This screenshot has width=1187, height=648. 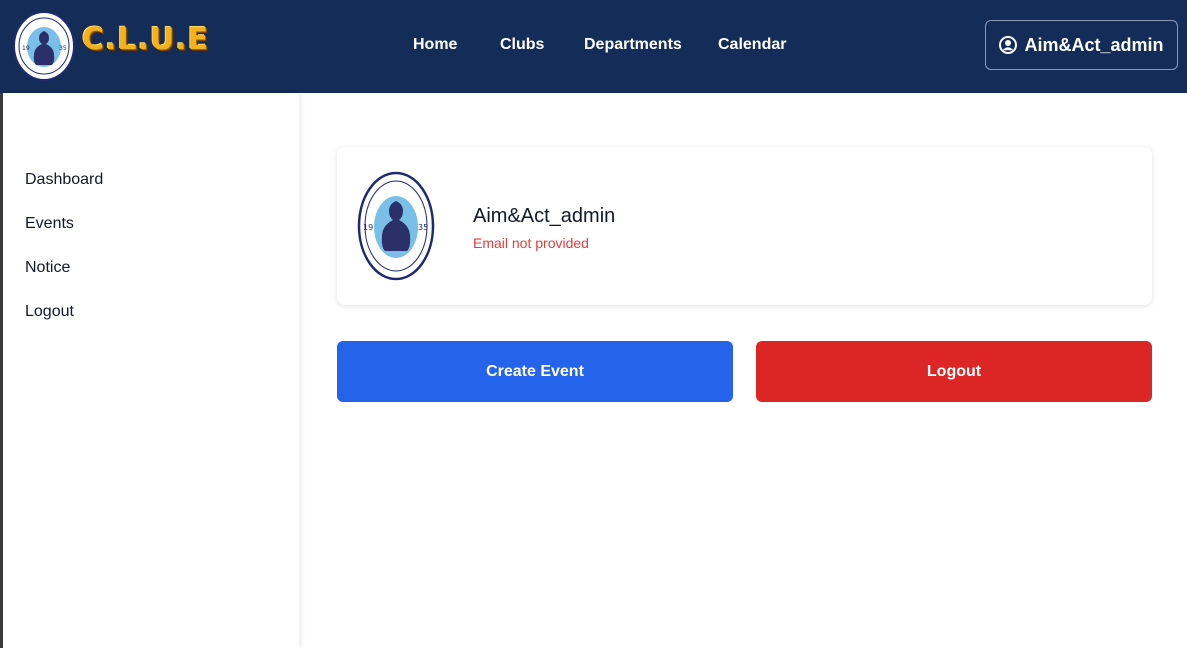 I want to click on nav-link-departments: Departments, so click(x=633, y=45).